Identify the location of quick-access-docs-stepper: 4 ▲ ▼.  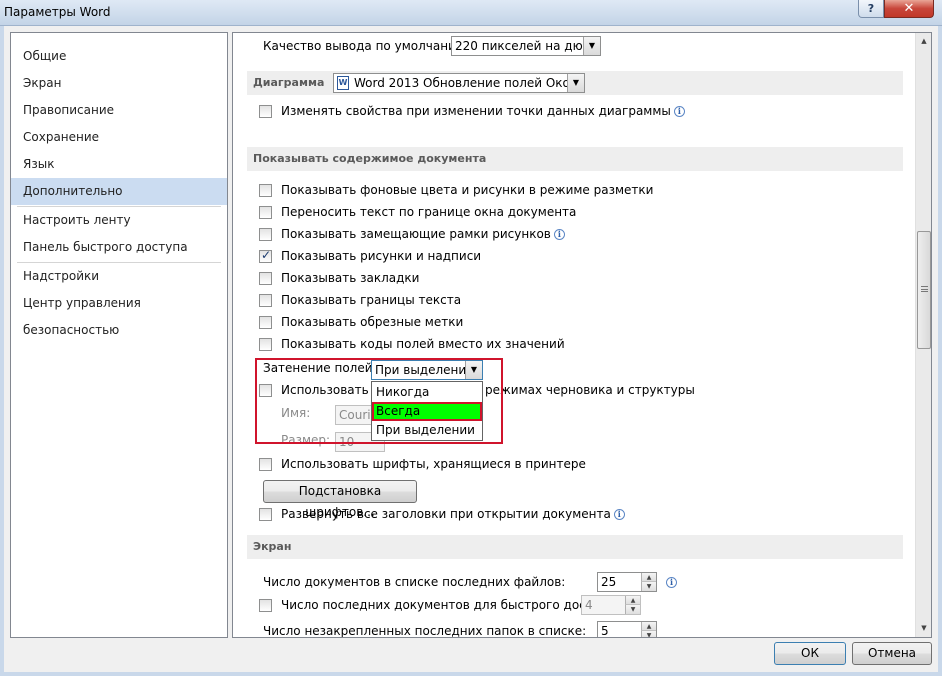
(611, 605).